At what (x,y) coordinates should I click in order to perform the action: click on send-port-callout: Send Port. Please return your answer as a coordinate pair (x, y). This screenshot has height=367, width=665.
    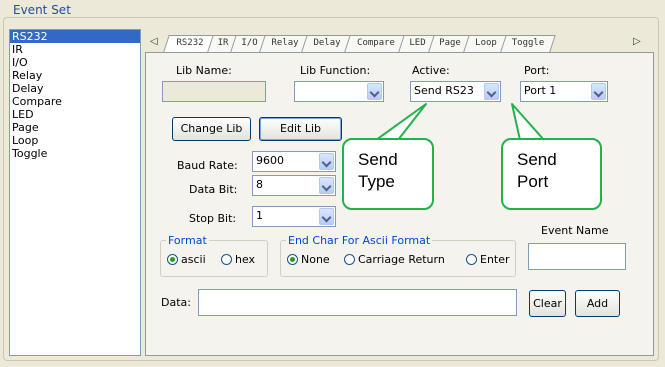
    Looking at the image, I should click on (551, 174).